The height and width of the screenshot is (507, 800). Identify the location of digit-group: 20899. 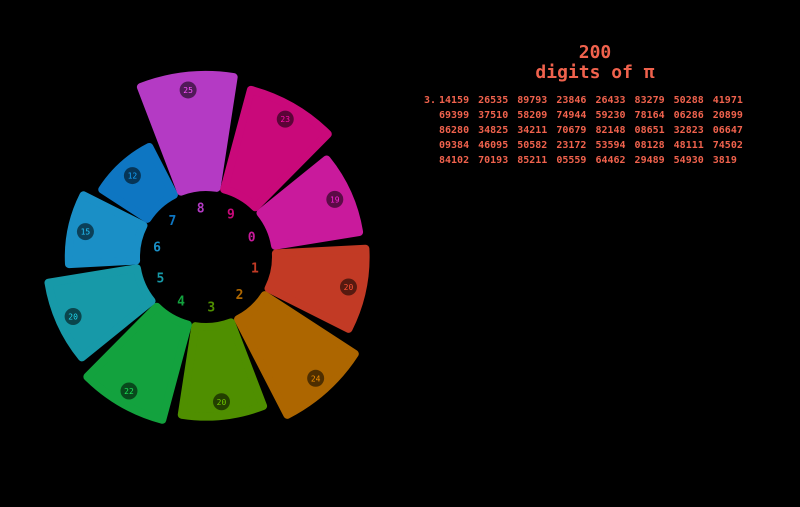
(727, 115).